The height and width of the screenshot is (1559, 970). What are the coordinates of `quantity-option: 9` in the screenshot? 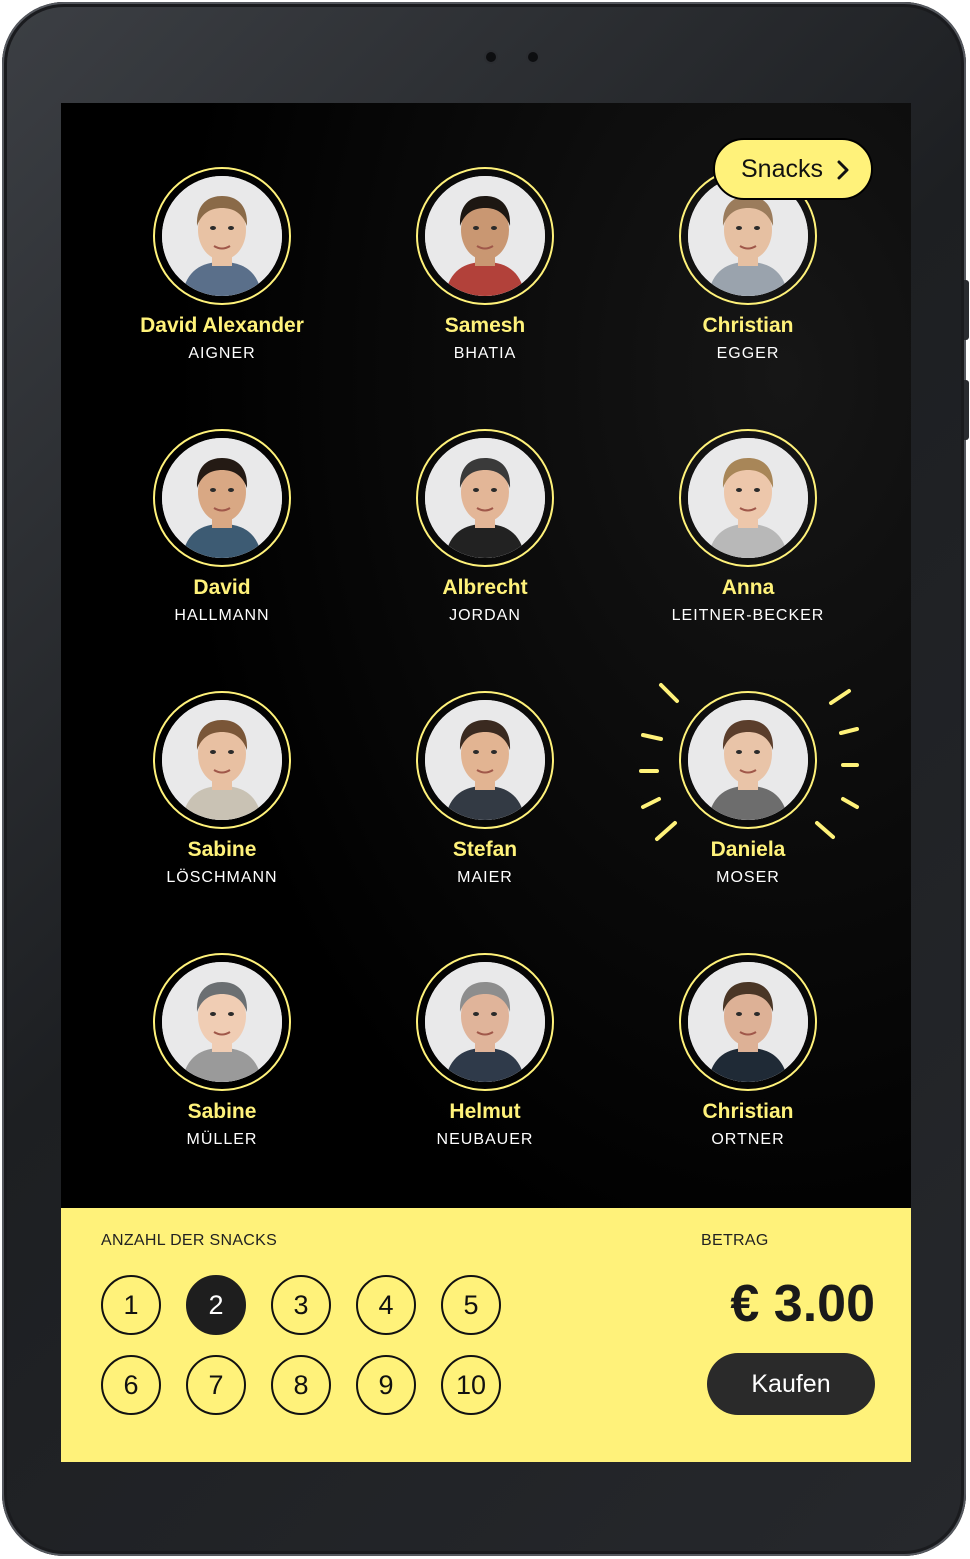 It's located at (386, 1385).